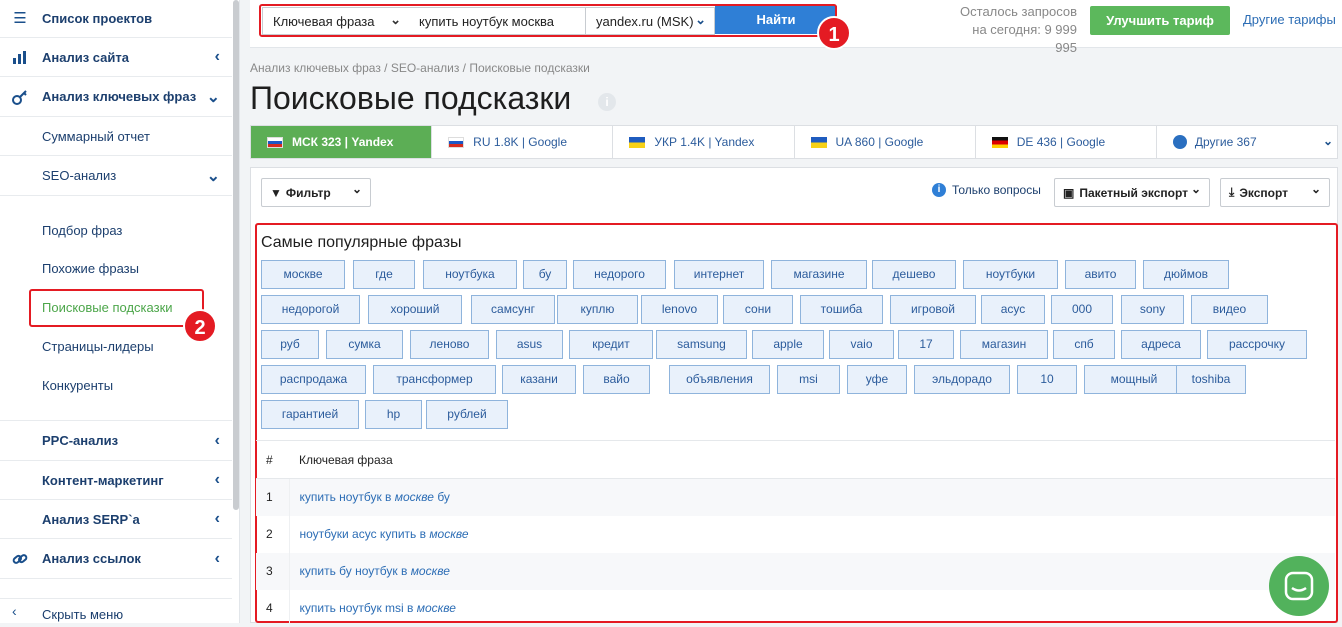 This screenshot has height=627, width=1342. I want to click on phrase-chip: авито, so click(1100, 274).